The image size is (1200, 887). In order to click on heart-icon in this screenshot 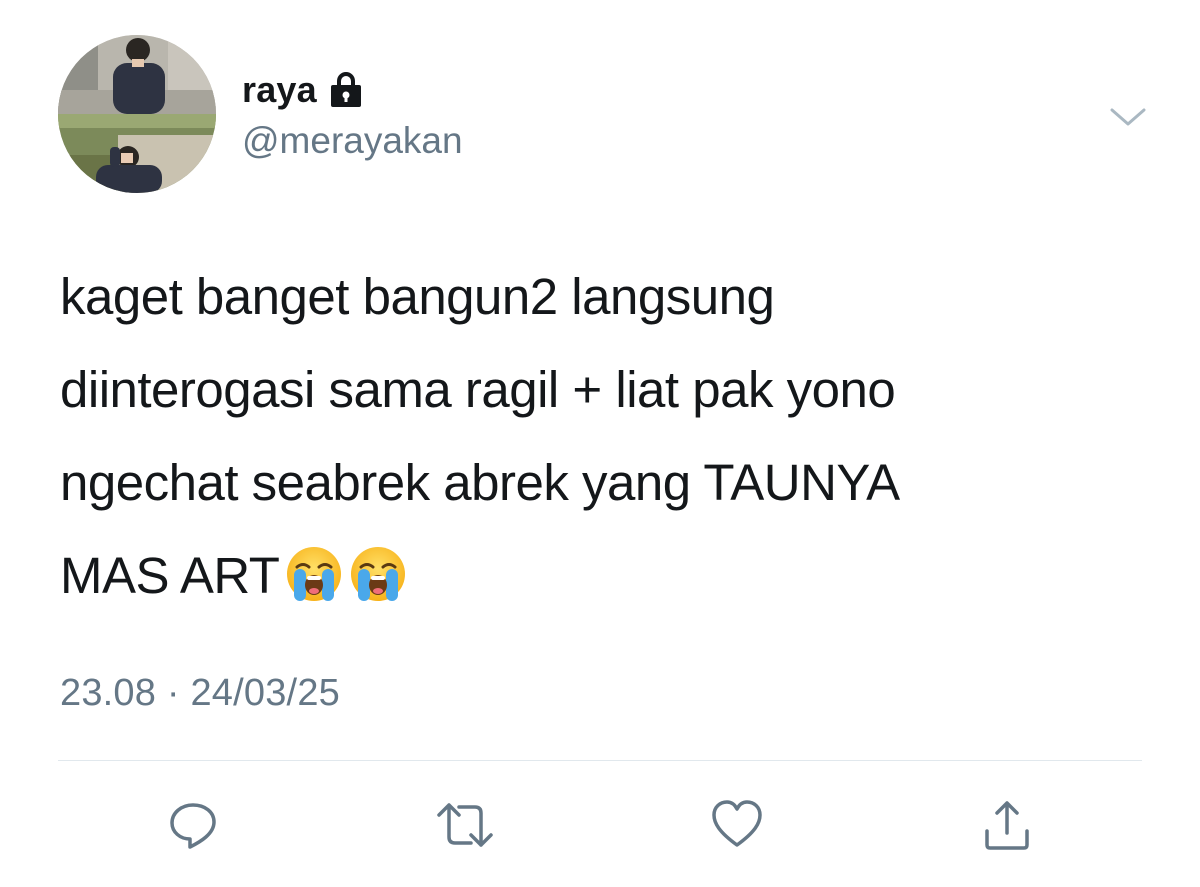, I will do `click(737, 823)`.